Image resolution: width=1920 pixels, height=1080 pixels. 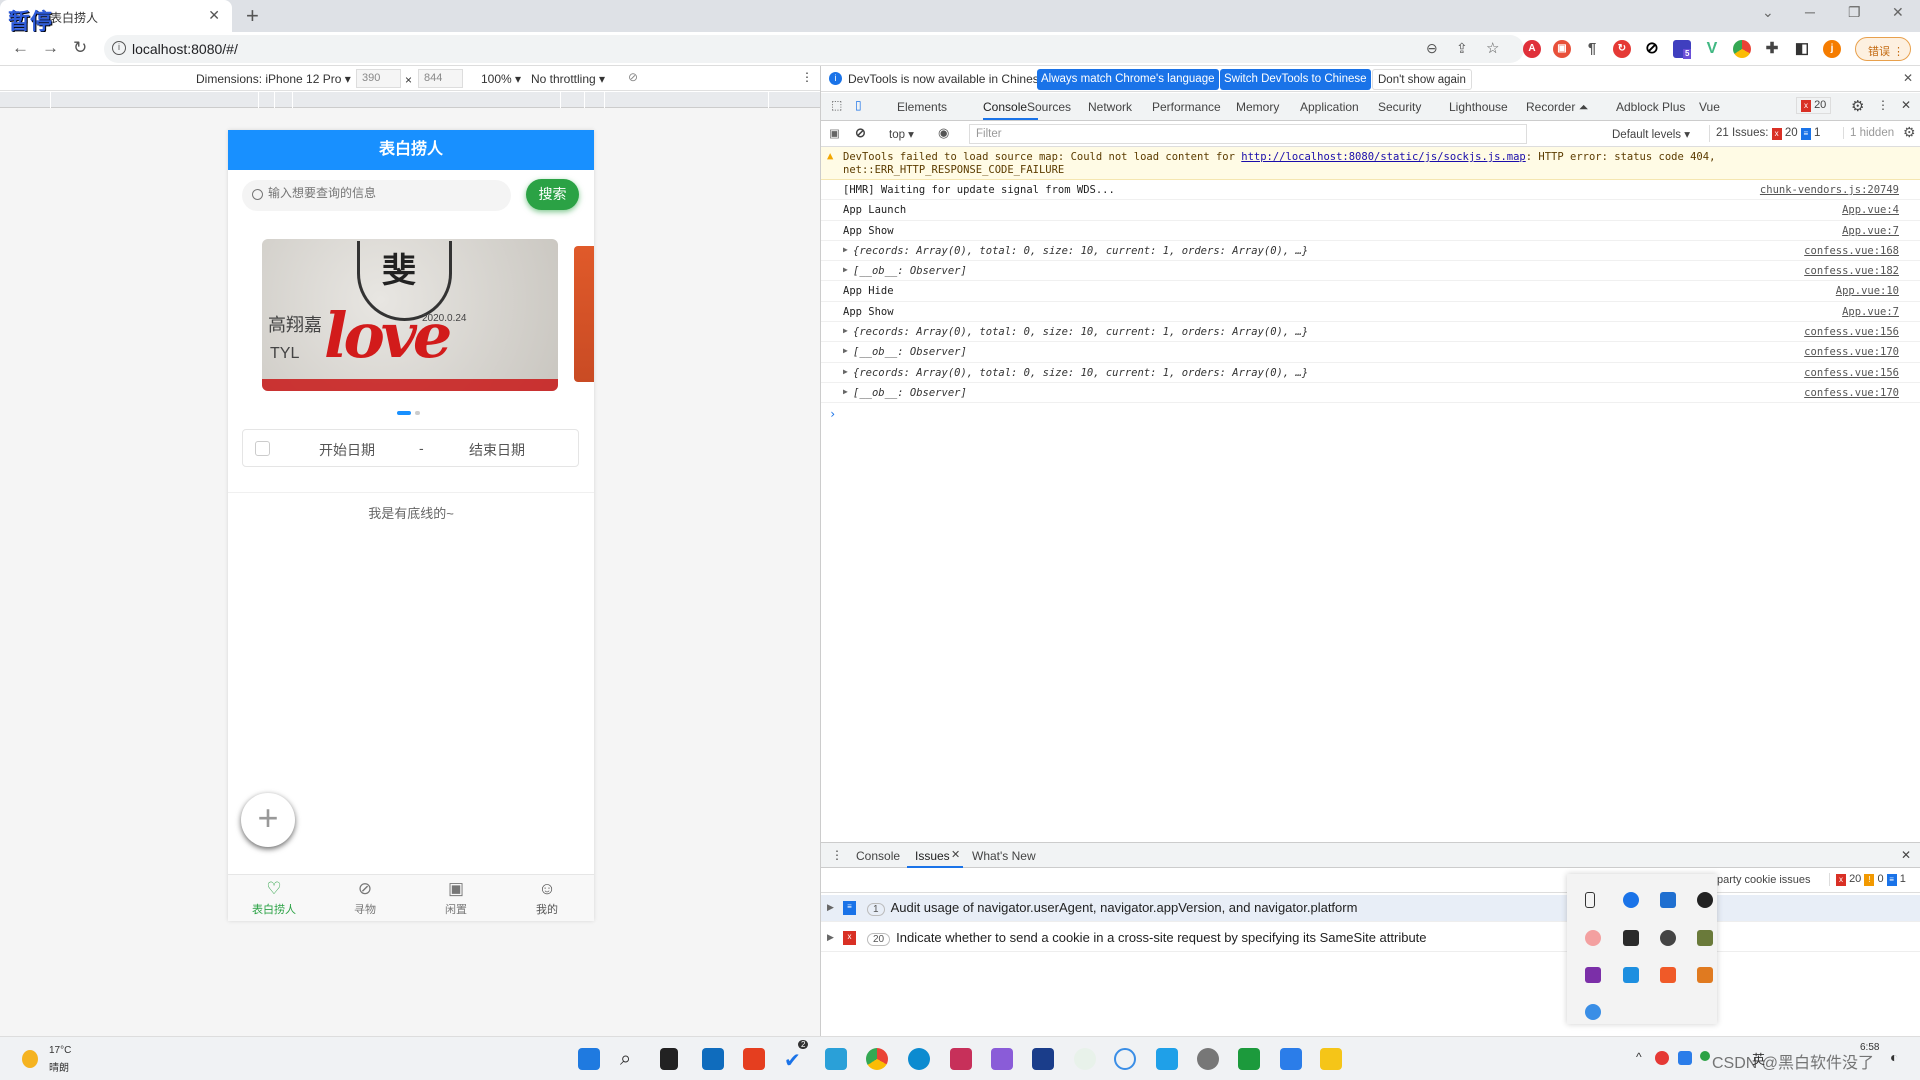 What do you see at coordinates (858, 105) in the screenshot?
I see `device-toggle-icon: ▯` at bounding box center [858, 105].